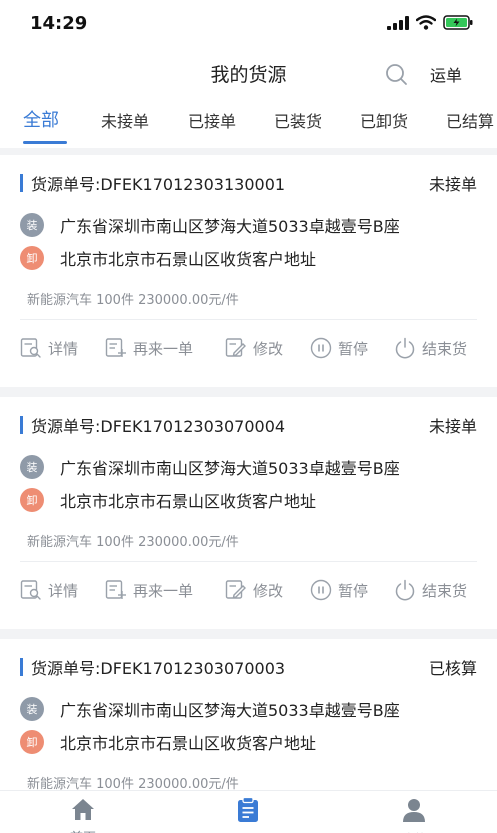 The width and height of the screenshot is (497, 833). What do you see at coordinates (212, 120) in the screenshot?
I see `tab-accepted: 已接单` at bounding box center [212, 120].